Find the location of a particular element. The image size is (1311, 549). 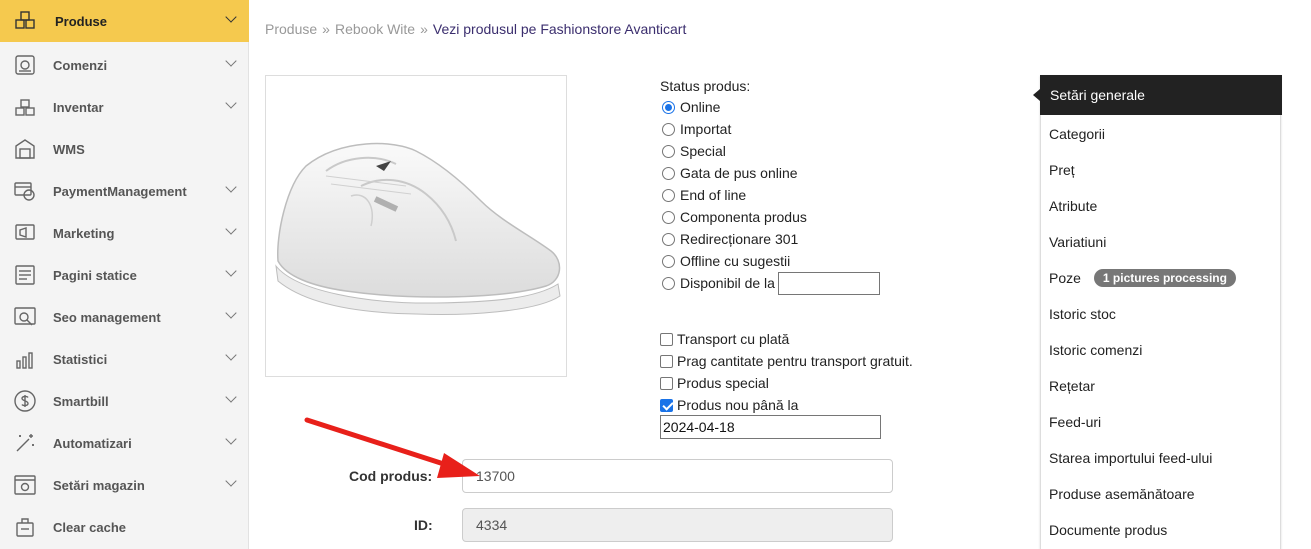

product-image is located at coordinates (416, 226).